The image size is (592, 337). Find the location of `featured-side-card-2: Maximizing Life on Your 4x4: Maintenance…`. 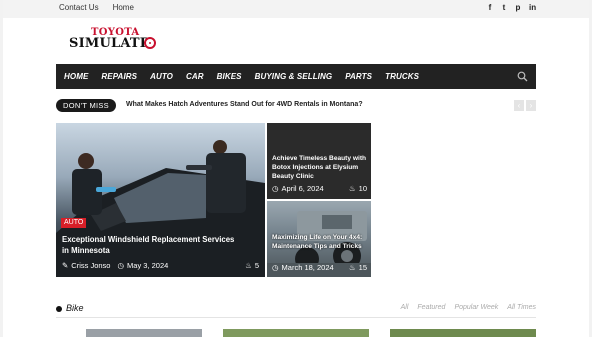

featured-side-card-2: Maximizing Life on Your 4x4: Maintenance… is located at coordinates (319, 239).